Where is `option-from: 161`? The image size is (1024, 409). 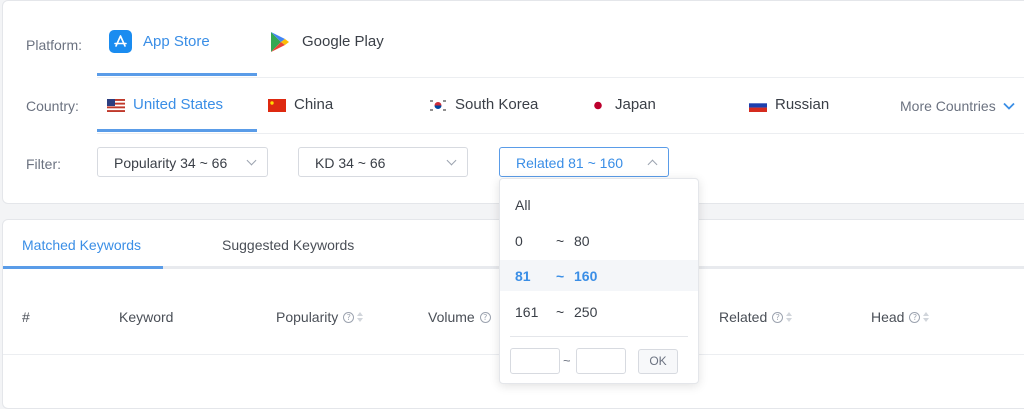
option-from: 161 is located at coordinates (527, 312).